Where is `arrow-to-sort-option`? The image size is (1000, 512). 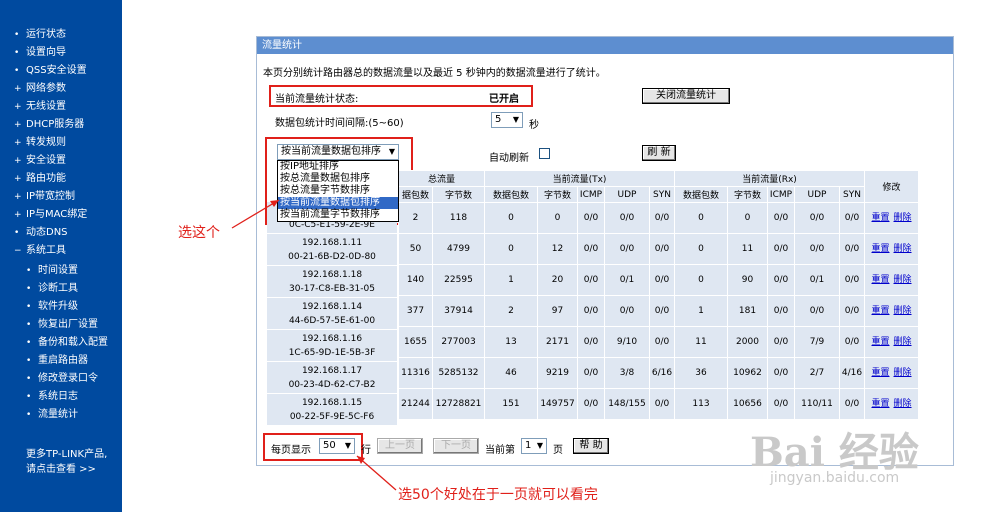 arrow-to-sort-option is located at coordinates (255, 214).